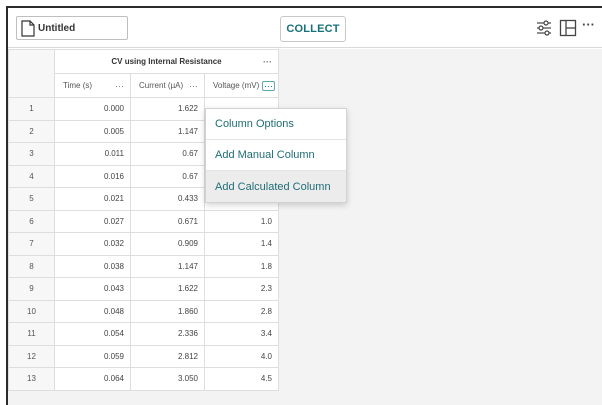 The width and height of the screenshot is (602, 405). What do you see at coordinates (31, 266) in the screenshot?
I see `row-index: 8` at bounding box center [31, 266].